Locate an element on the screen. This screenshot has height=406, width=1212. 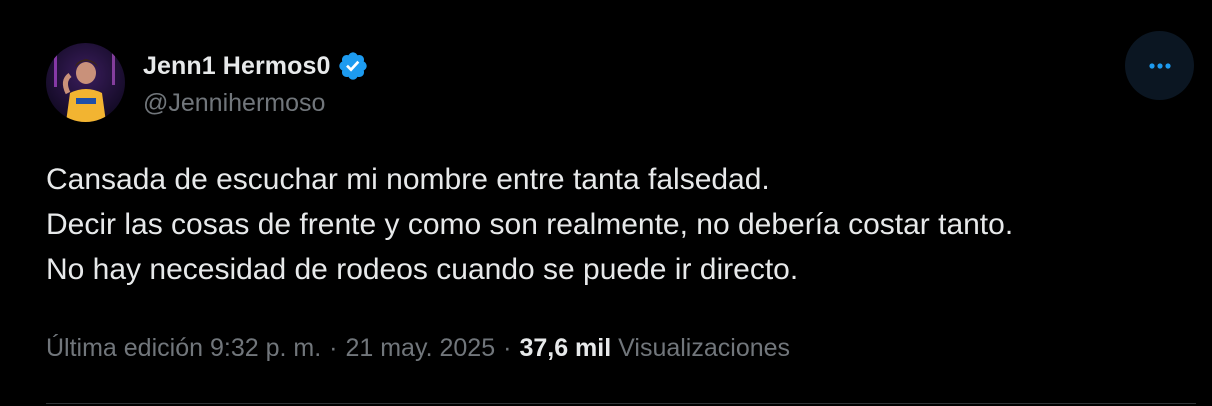
avatar is located at coordinates (85, 82).